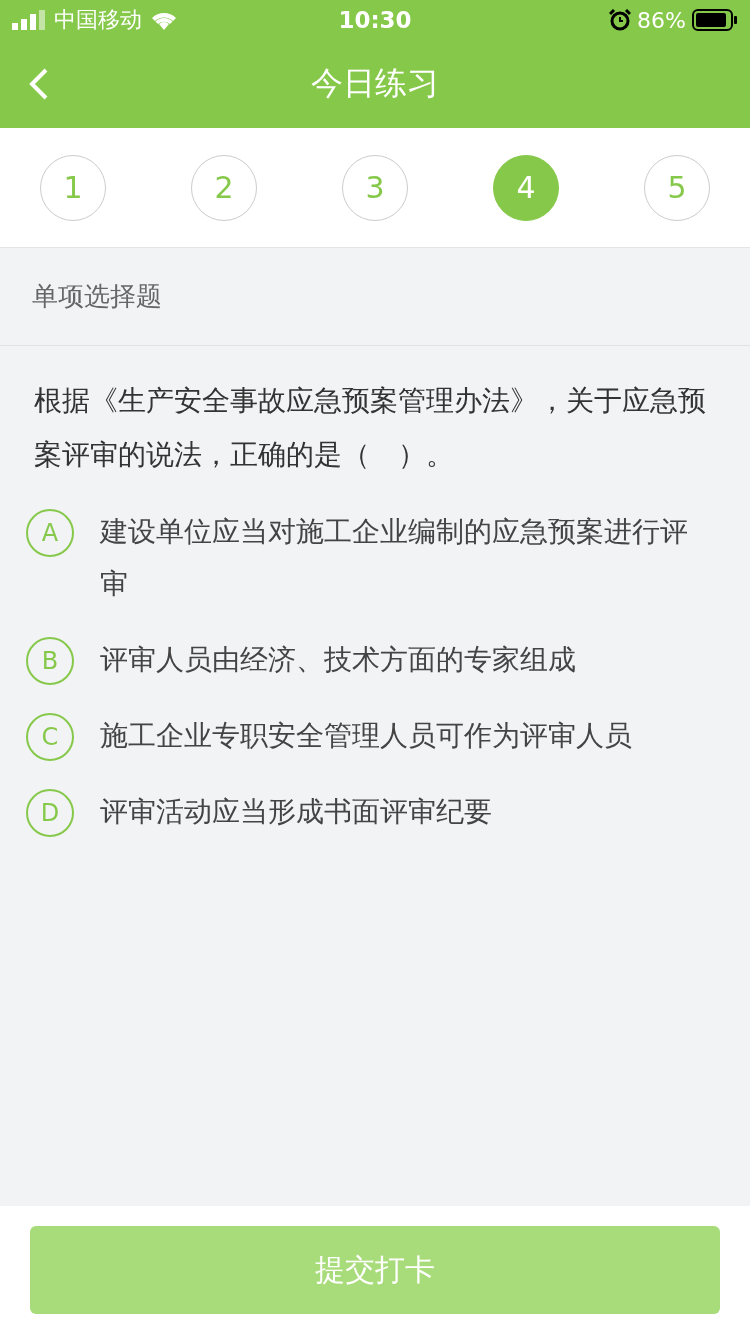  Describe the element at coordinates (50, 813) in the screenshot. I see `option-letter: D` at that location.